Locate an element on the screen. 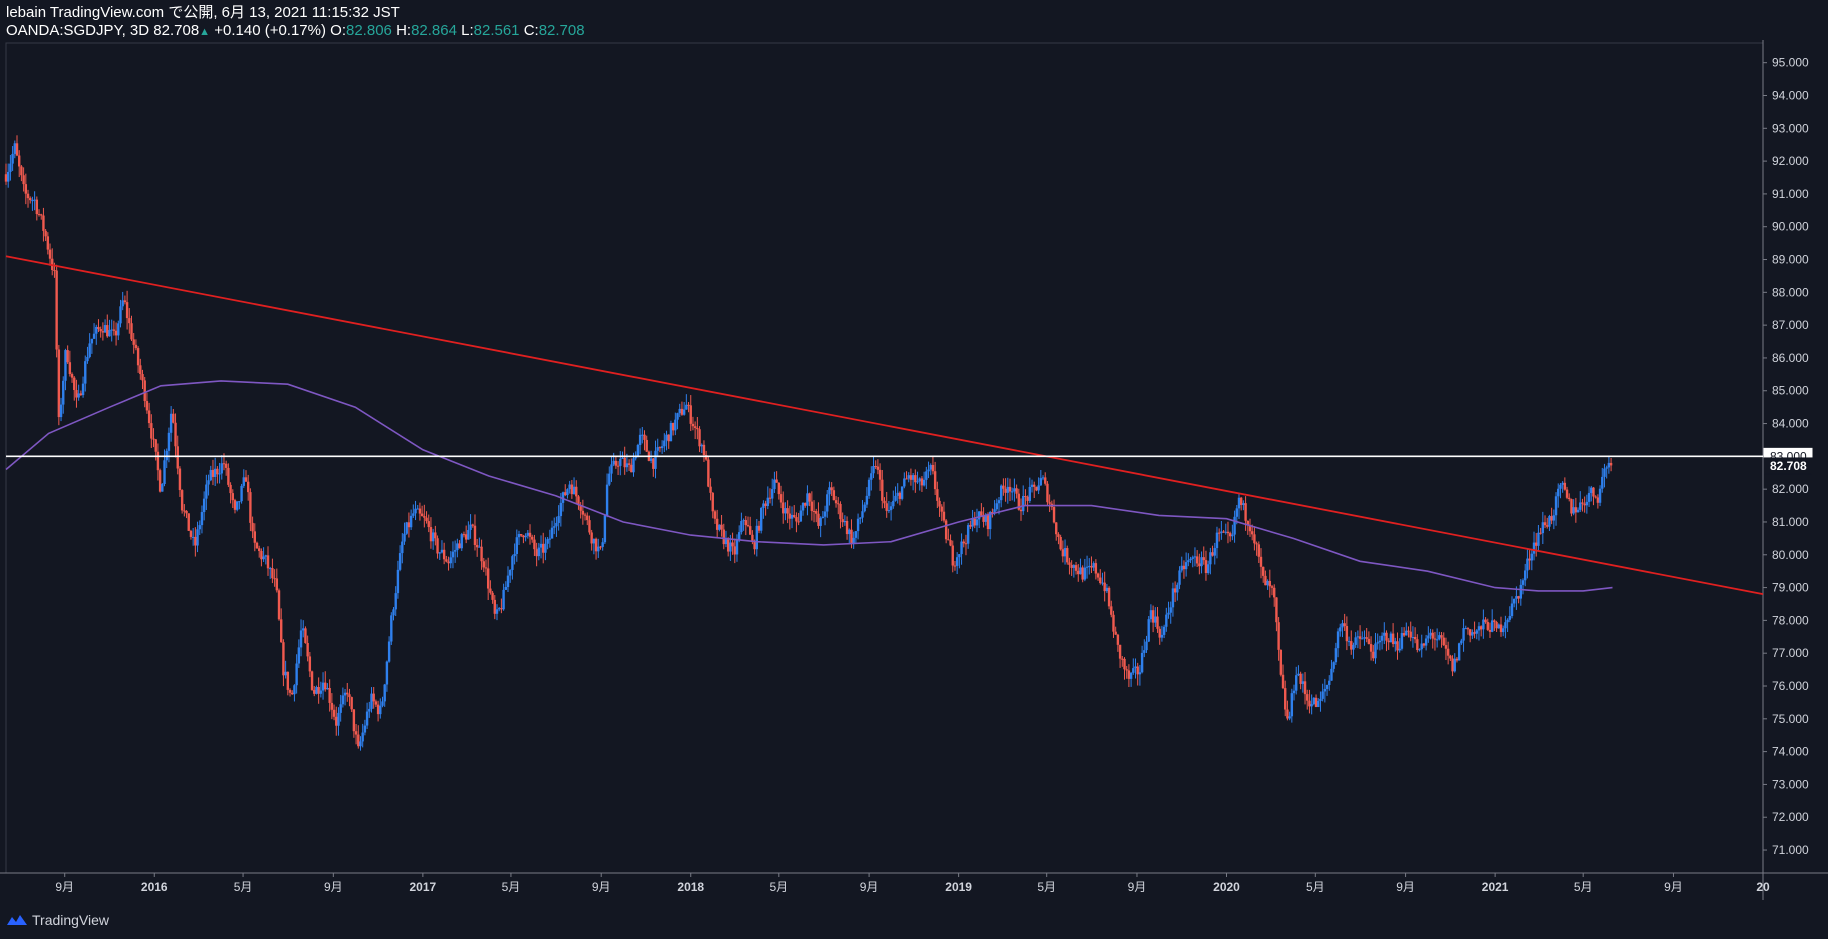 The image size is (1828, 939). x-tick-label: 2020 is located at coordinates (1226, 887).